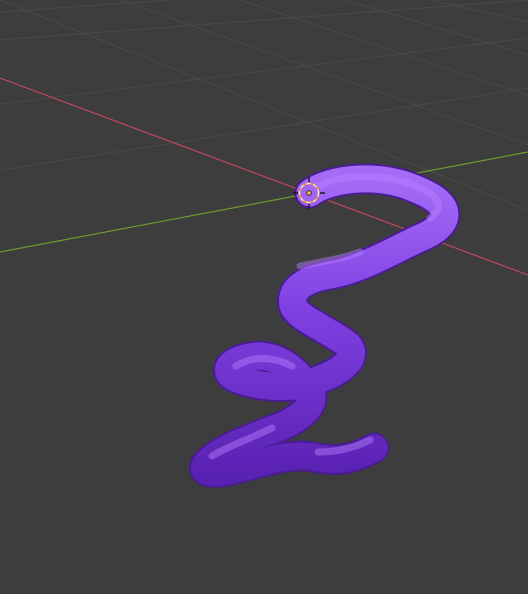 The width and height of the screenshot is (528, 594). Describe the element at coordinates (309, 193) in the screenshot. I see `origin-point-icon` at that location.